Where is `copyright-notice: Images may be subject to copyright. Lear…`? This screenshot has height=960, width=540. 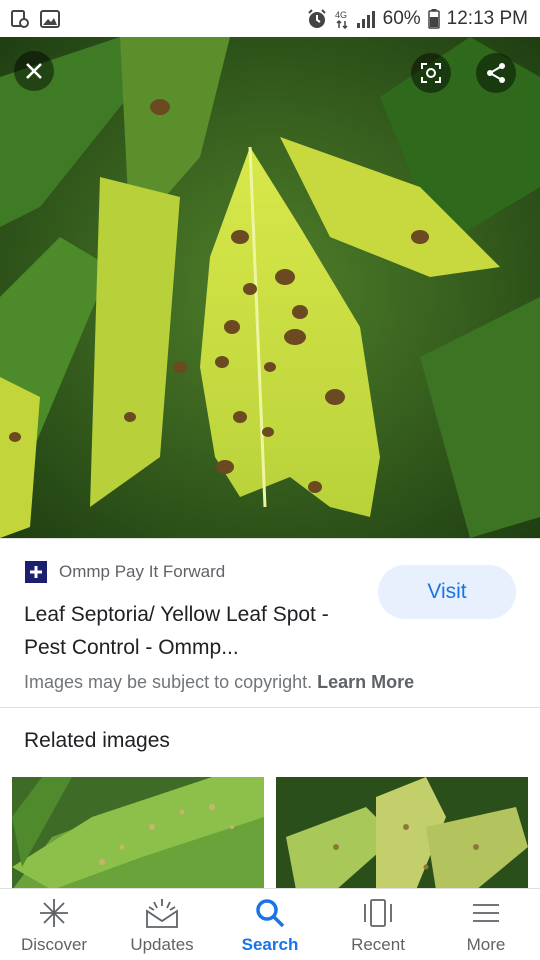
copyright-notice: Images may be subject to copyright. Lear… is located at coordinates (219, 682).